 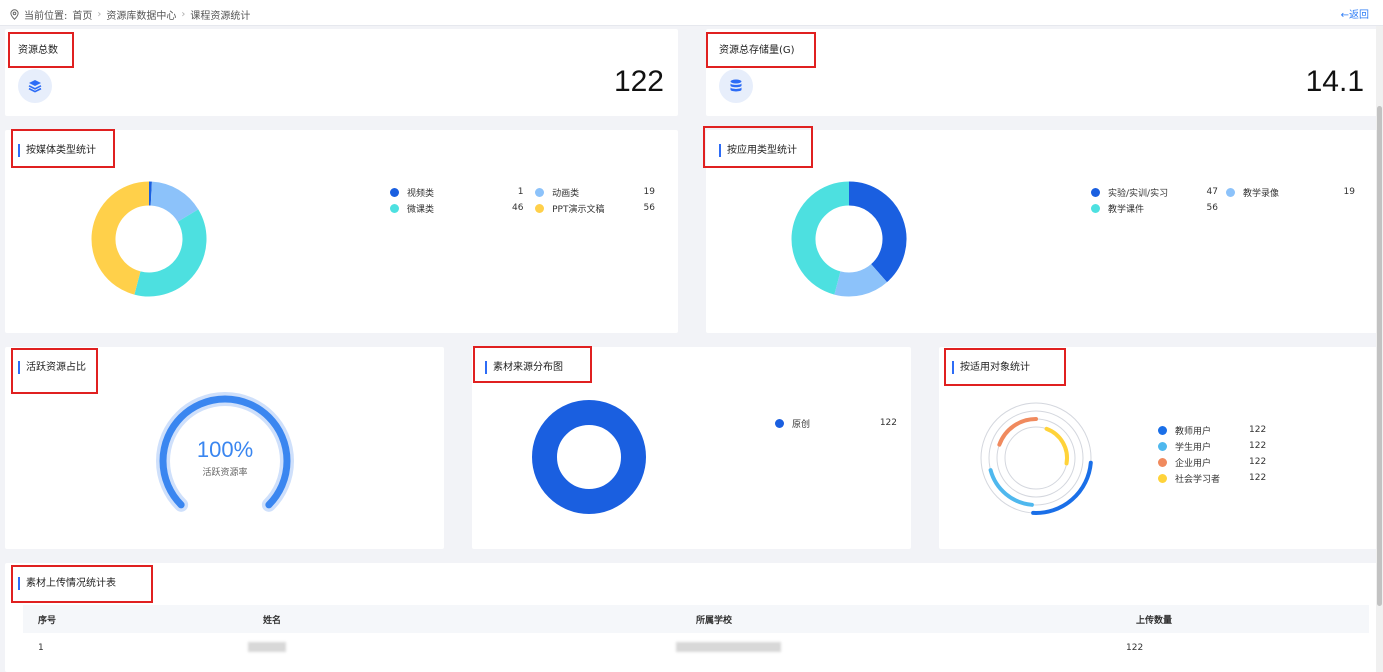 What do you see at coordinates (1355, 13) in the screenshot?
I see `back-link: ←返回` at bounding box center [1355, 13].